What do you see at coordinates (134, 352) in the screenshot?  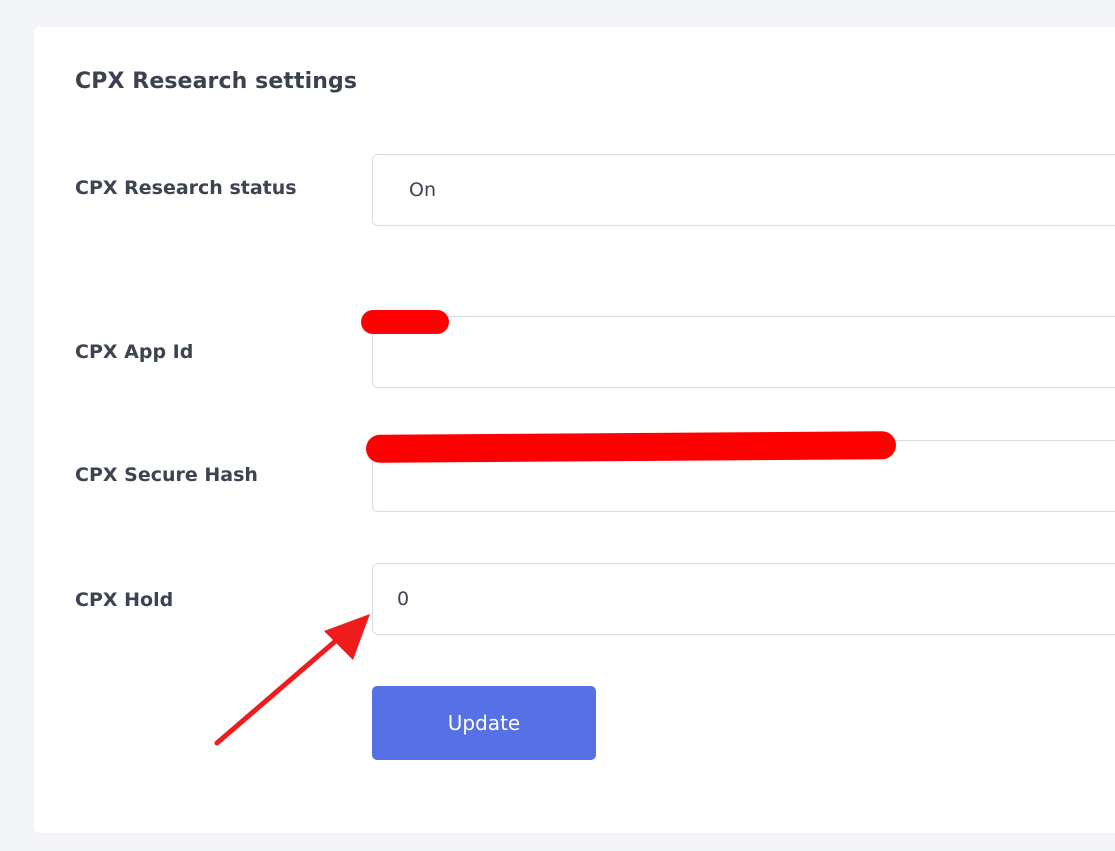 I see `app-id-label: CPX App Id` at bounding box center [134, 352].